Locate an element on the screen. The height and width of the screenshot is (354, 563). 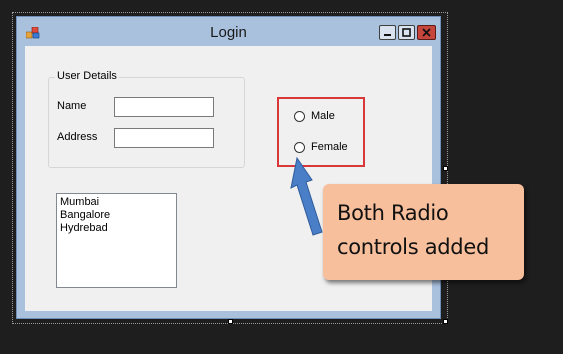
cities-listbox: Mumbai Bangalore Hydrebad is located at coordinates (116, 240).